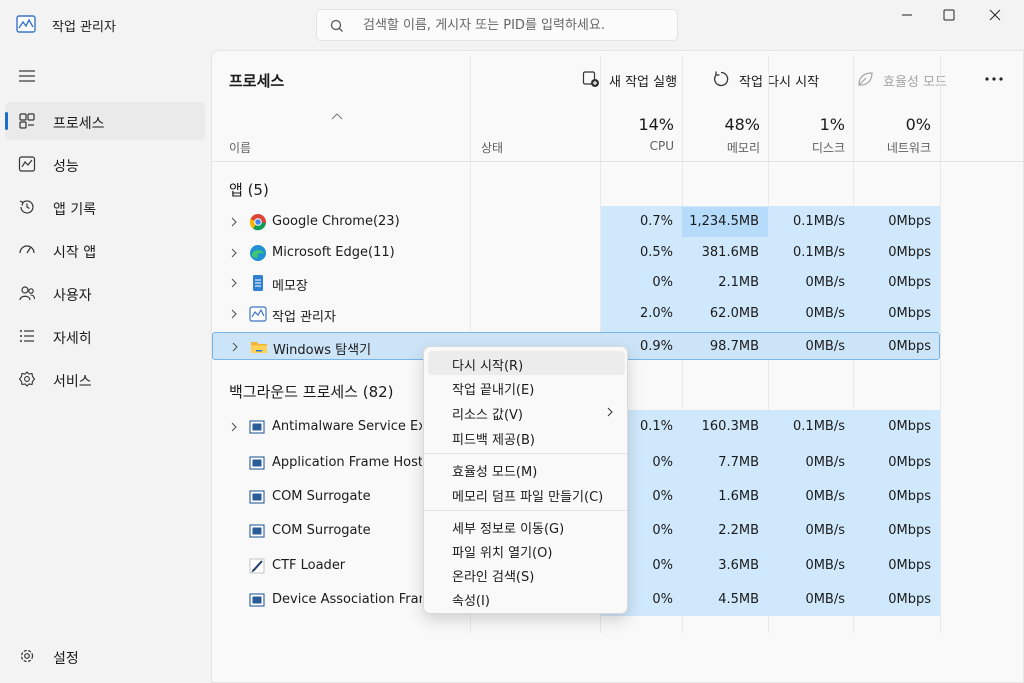  I want to click on memory-value: 98.7MB, so click(734, 346).